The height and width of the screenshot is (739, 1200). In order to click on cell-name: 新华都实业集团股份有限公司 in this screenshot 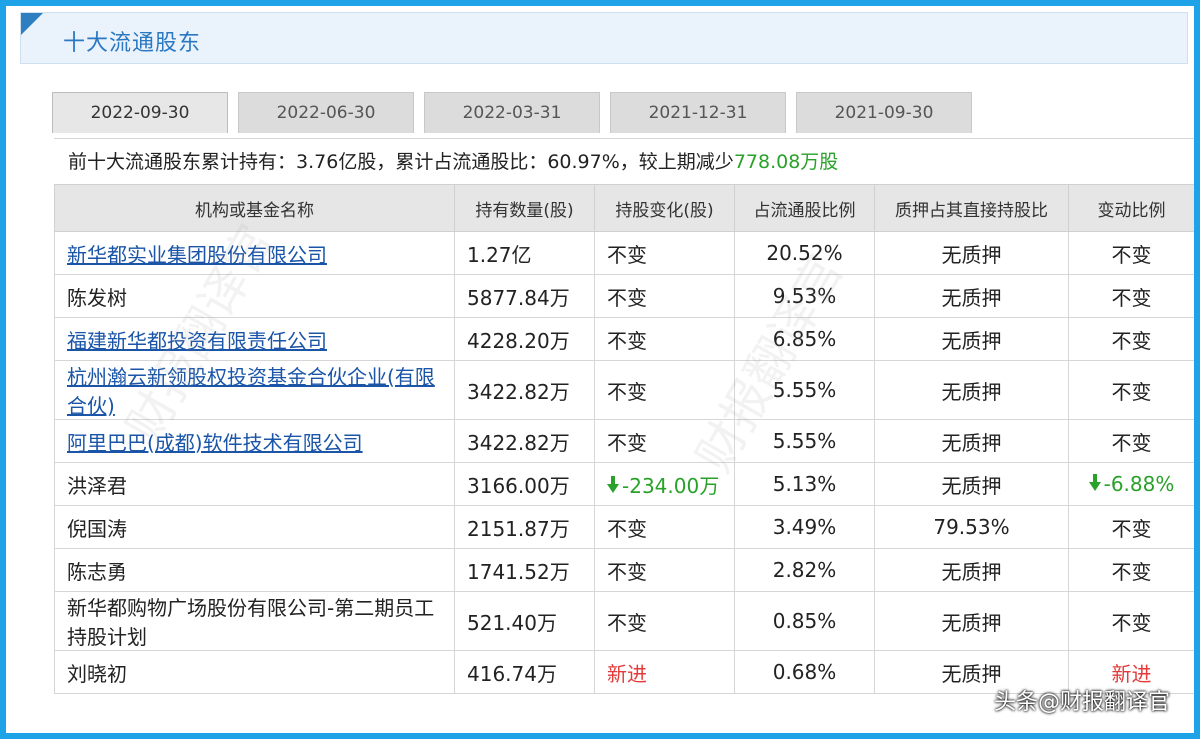, I will do `click(254, 253)`.